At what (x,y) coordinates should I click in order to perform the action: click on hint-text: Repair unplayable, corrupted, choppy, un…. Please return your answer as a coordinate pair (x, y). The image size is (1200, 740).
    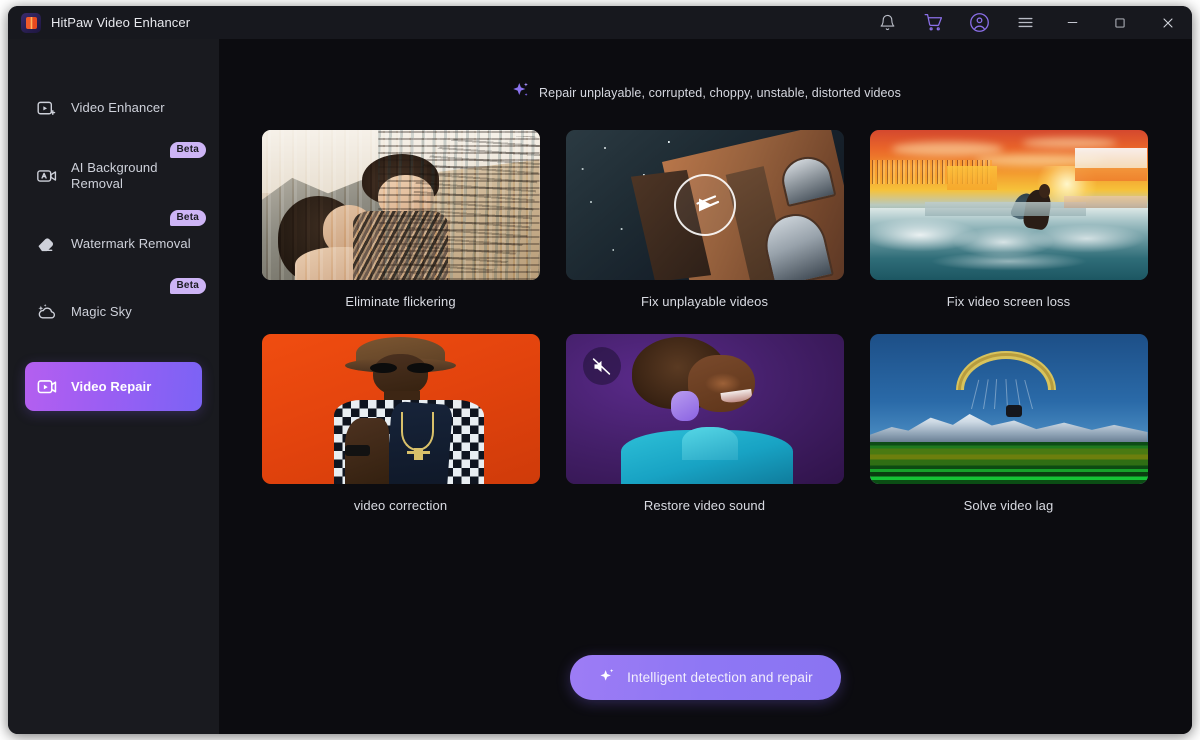
    Looking at the image, I should click on (720, 93).